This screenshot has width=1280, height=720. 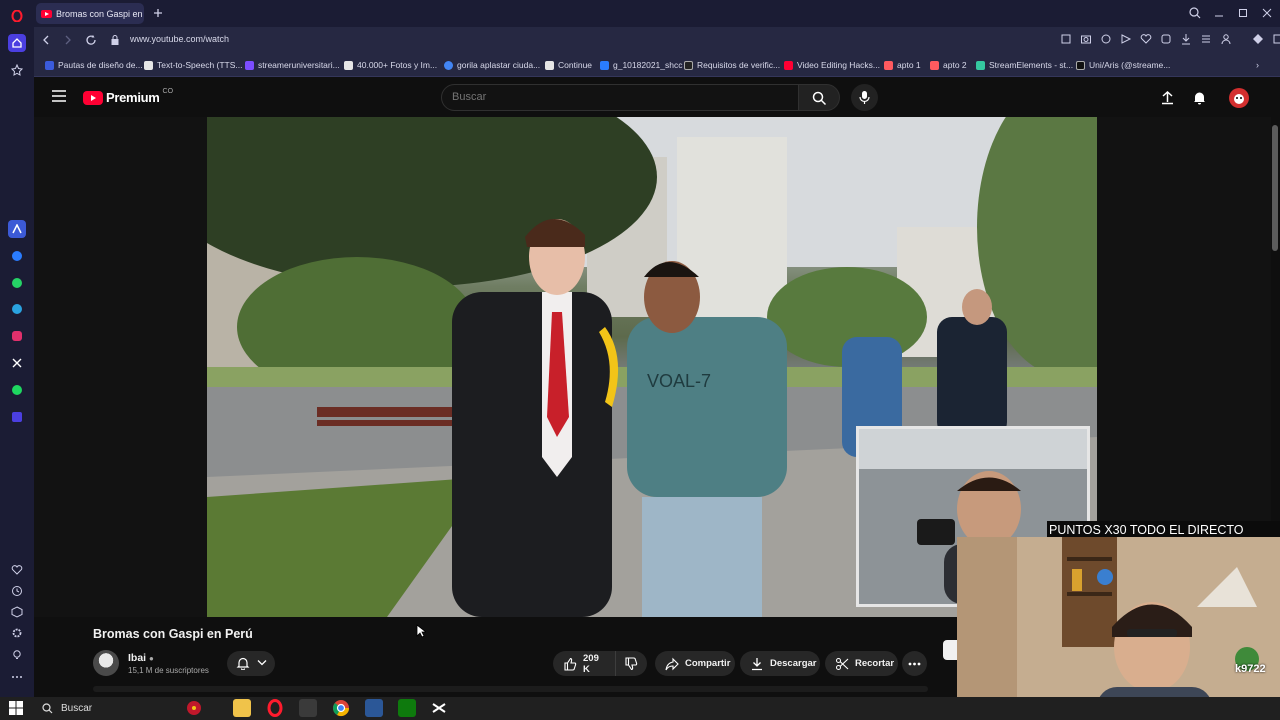 I want to click on share-icon, so click(x=672, y=664).